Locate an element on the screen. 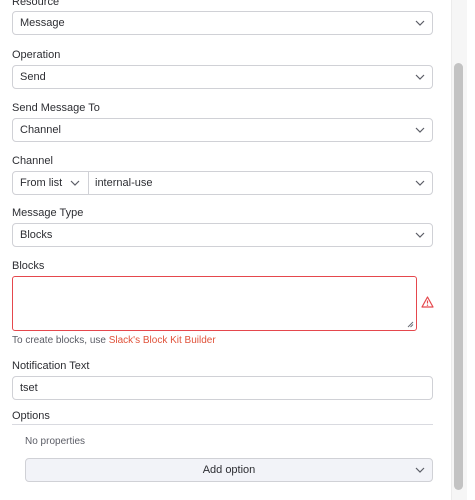 The width and height of the screenshot is (475, 500). warning-triangle-icon is located at coordinates (427, 302).